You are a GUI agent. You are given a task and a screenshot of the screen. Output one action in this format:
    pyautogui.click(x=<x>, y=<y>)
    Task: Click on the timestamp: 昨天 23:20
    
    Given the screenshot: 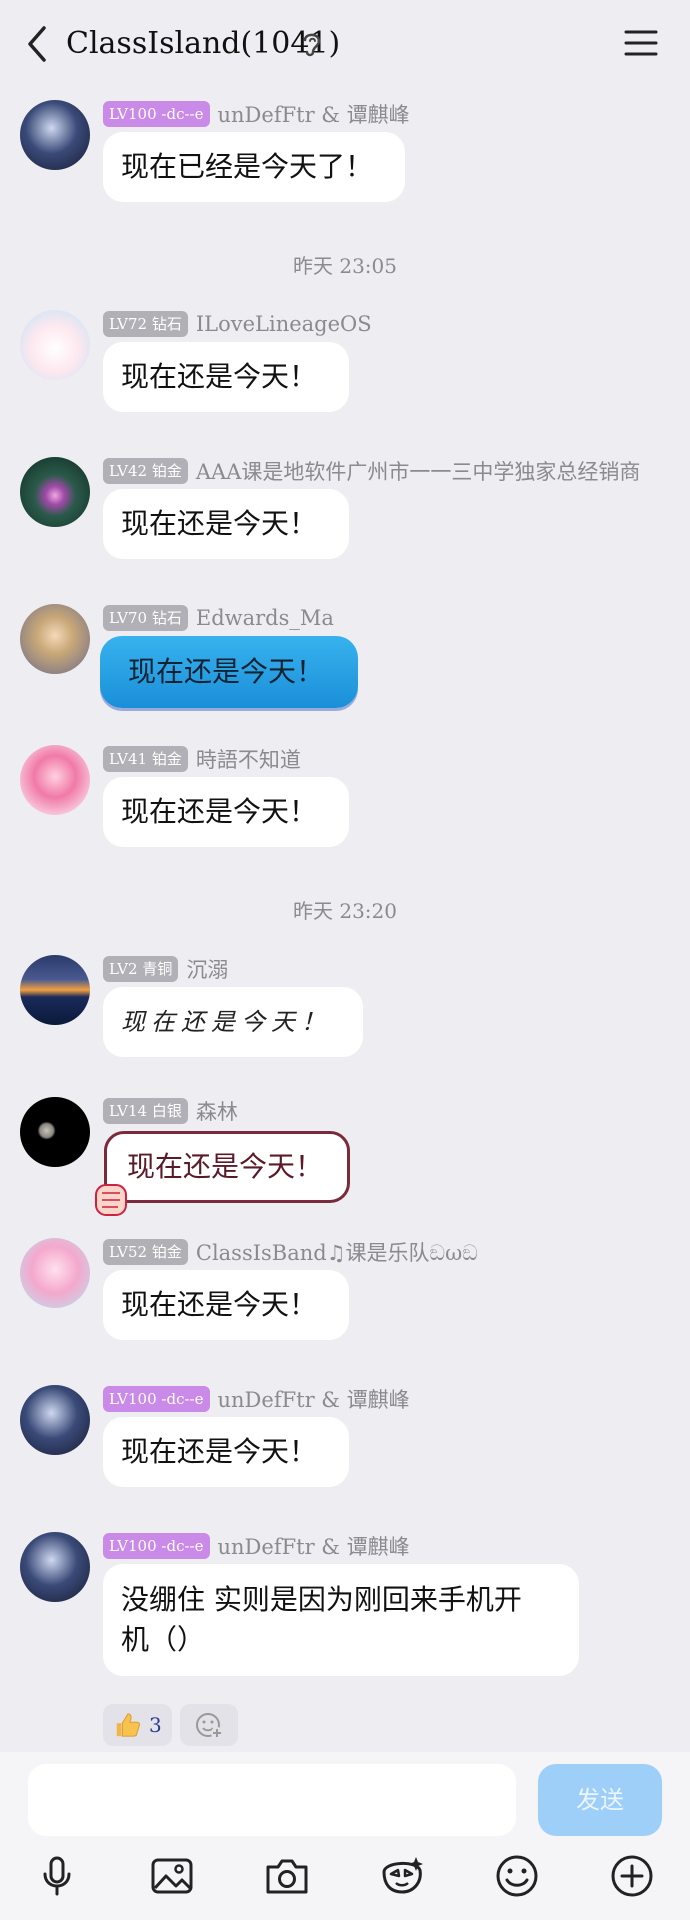 What is the action you would take?
    pyautogui.click(x=345, y=911)
    